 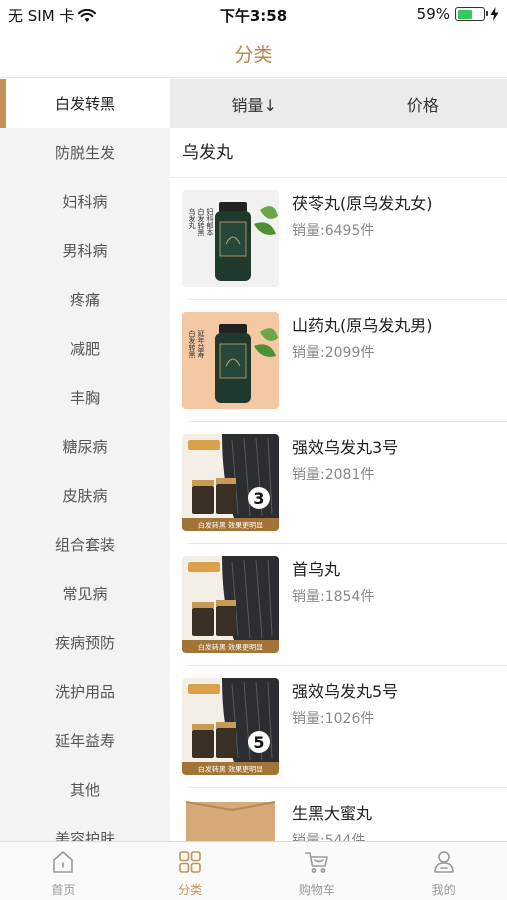 I want to click on sidebar-item-label: 减肥, so click(x=84, y=349).